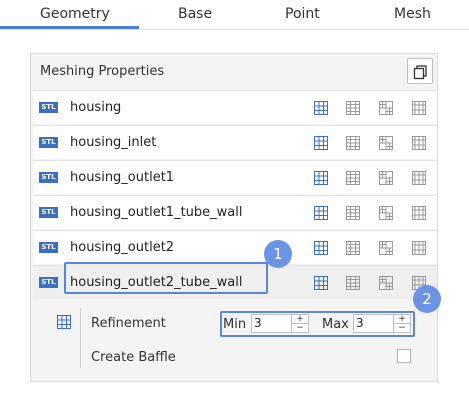  I want to click on min-value: 3, so click(258, 323).